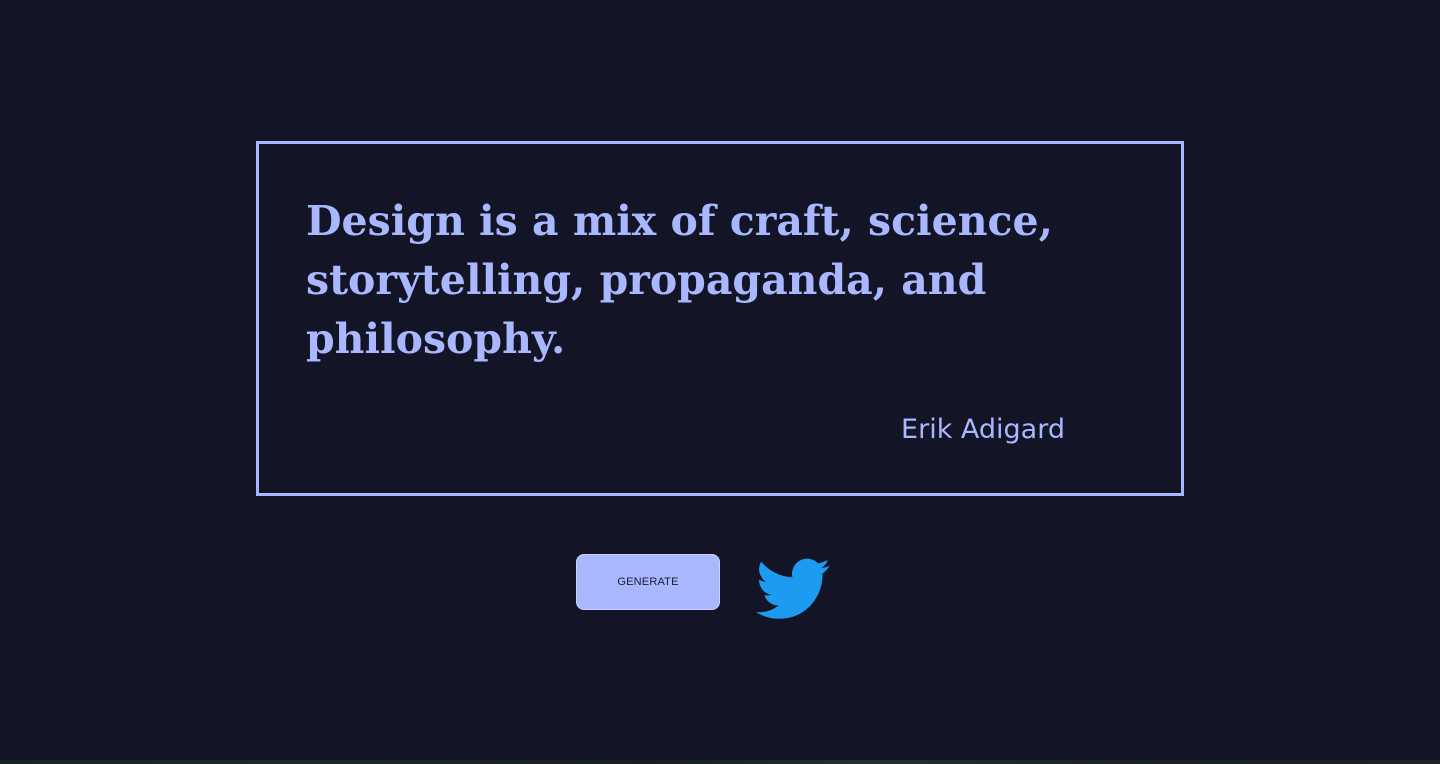  Describe the element at coordinates (648, 582) in the screenshot. I see `generate-button: GENERATE` at that location.